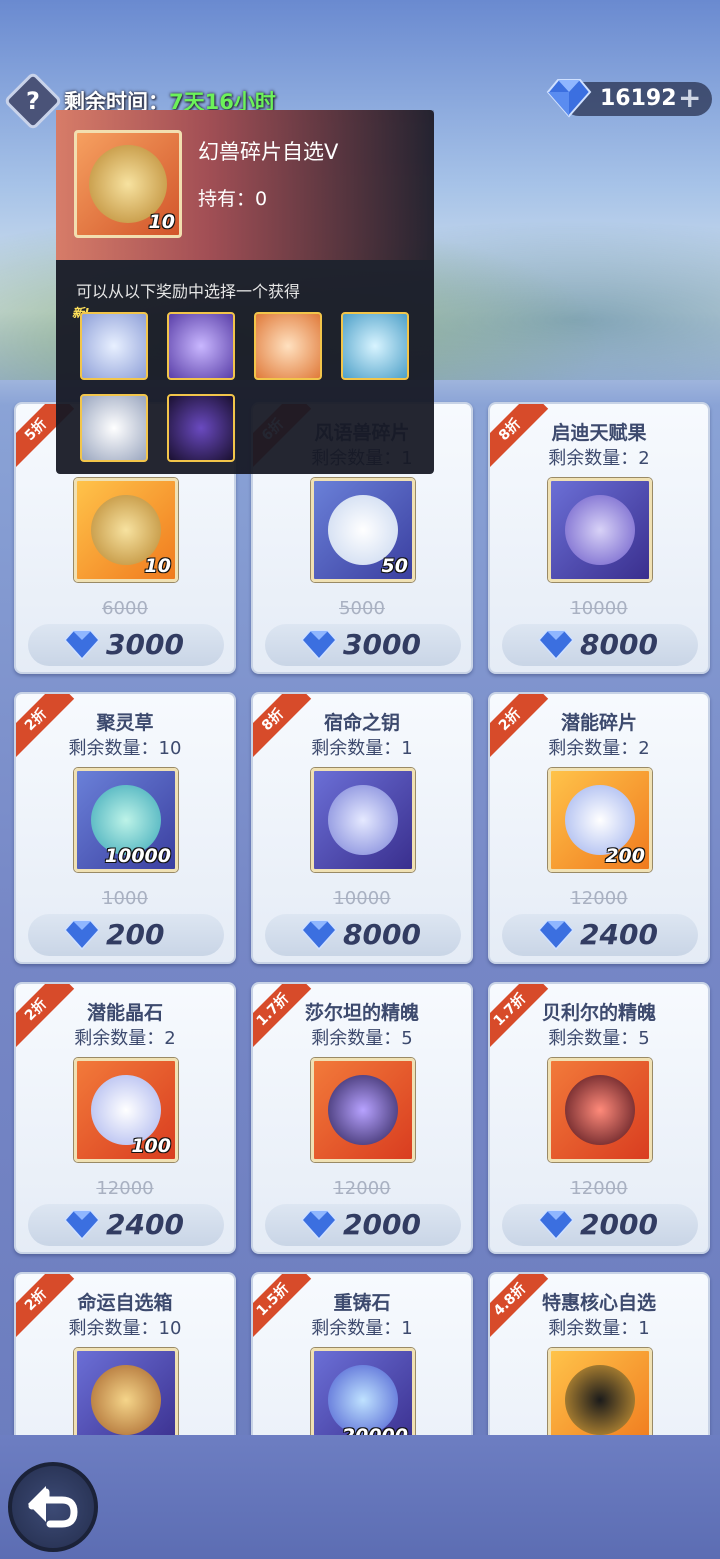 Image resolution: width=720 pixels, height=1559 pixels. I want to click on original-price: 5000, so click(362, 608).